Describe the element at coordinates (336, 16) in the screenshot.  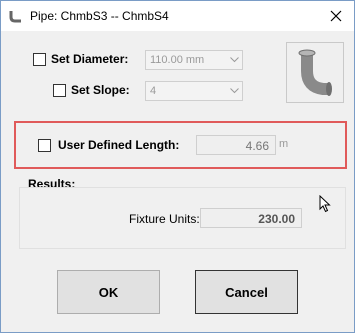
I see `close-icon` at that location.